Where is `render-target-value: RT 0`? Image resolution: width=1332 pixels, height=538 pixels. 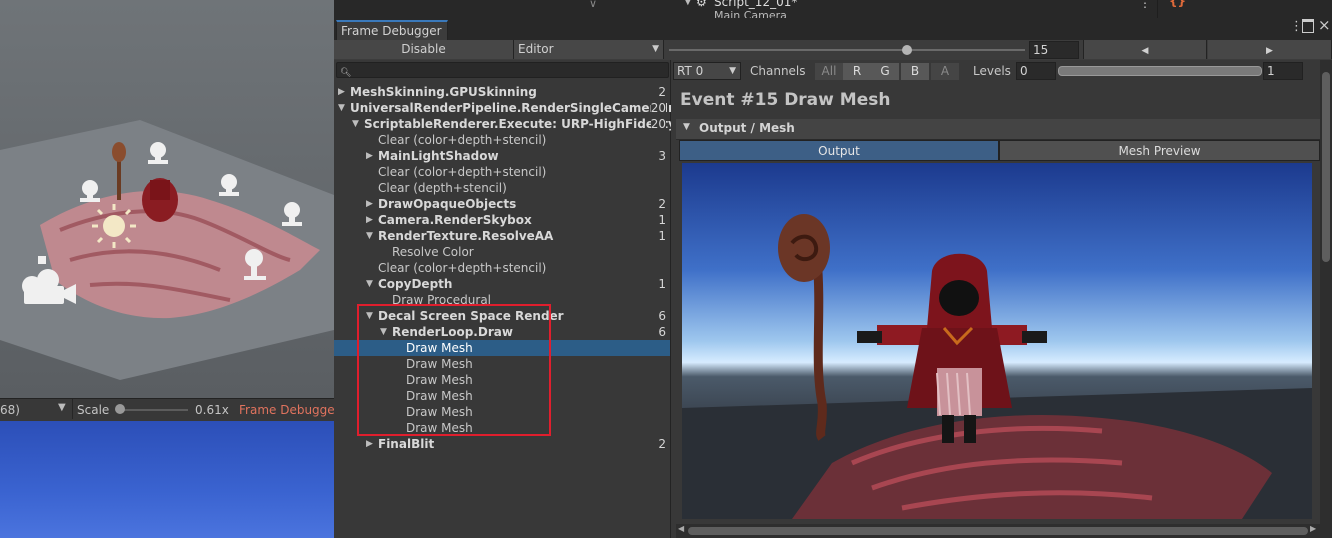
render-target-value: RT 0 is located at coordinates (690, 71).